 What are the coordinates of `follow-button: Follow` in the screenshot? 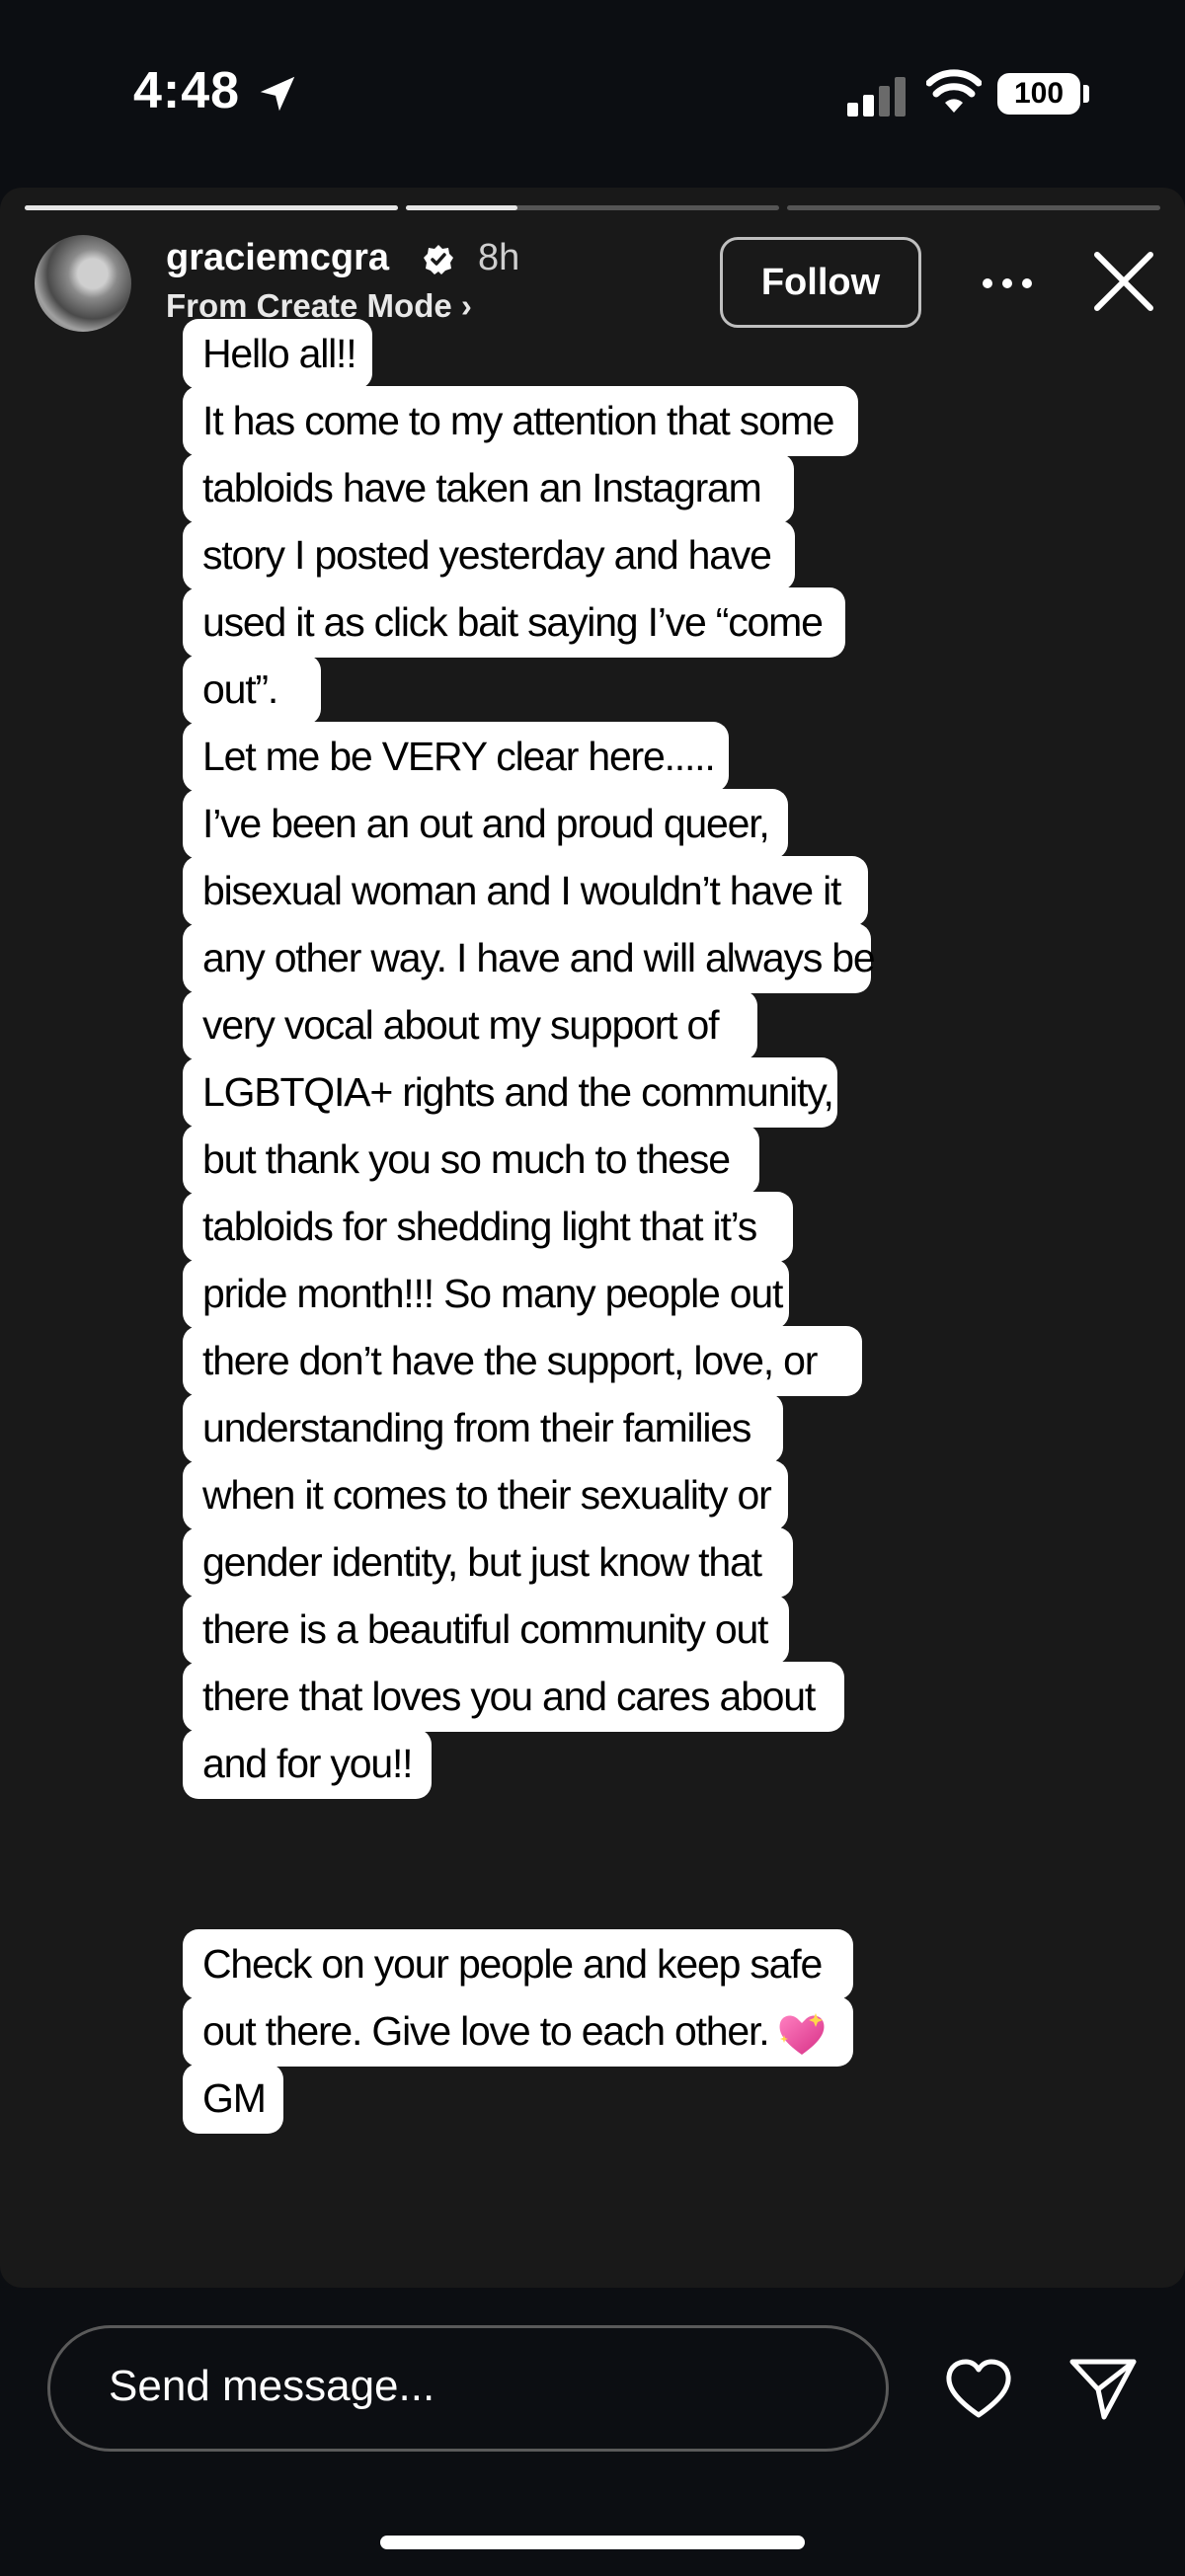 It's located at (821, 282).